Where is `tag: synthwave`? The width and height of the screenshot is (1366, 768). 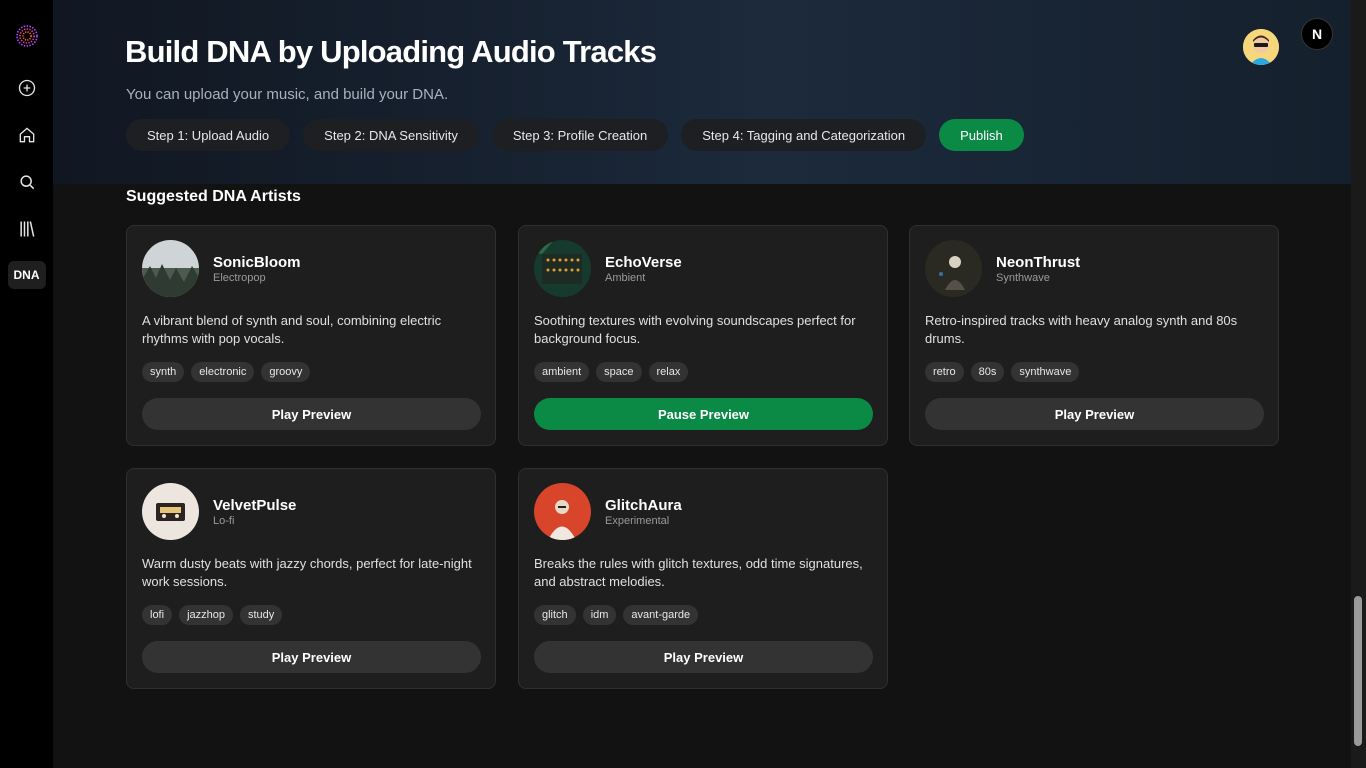 tag: synthwave is located at coordinates (1045, 372).